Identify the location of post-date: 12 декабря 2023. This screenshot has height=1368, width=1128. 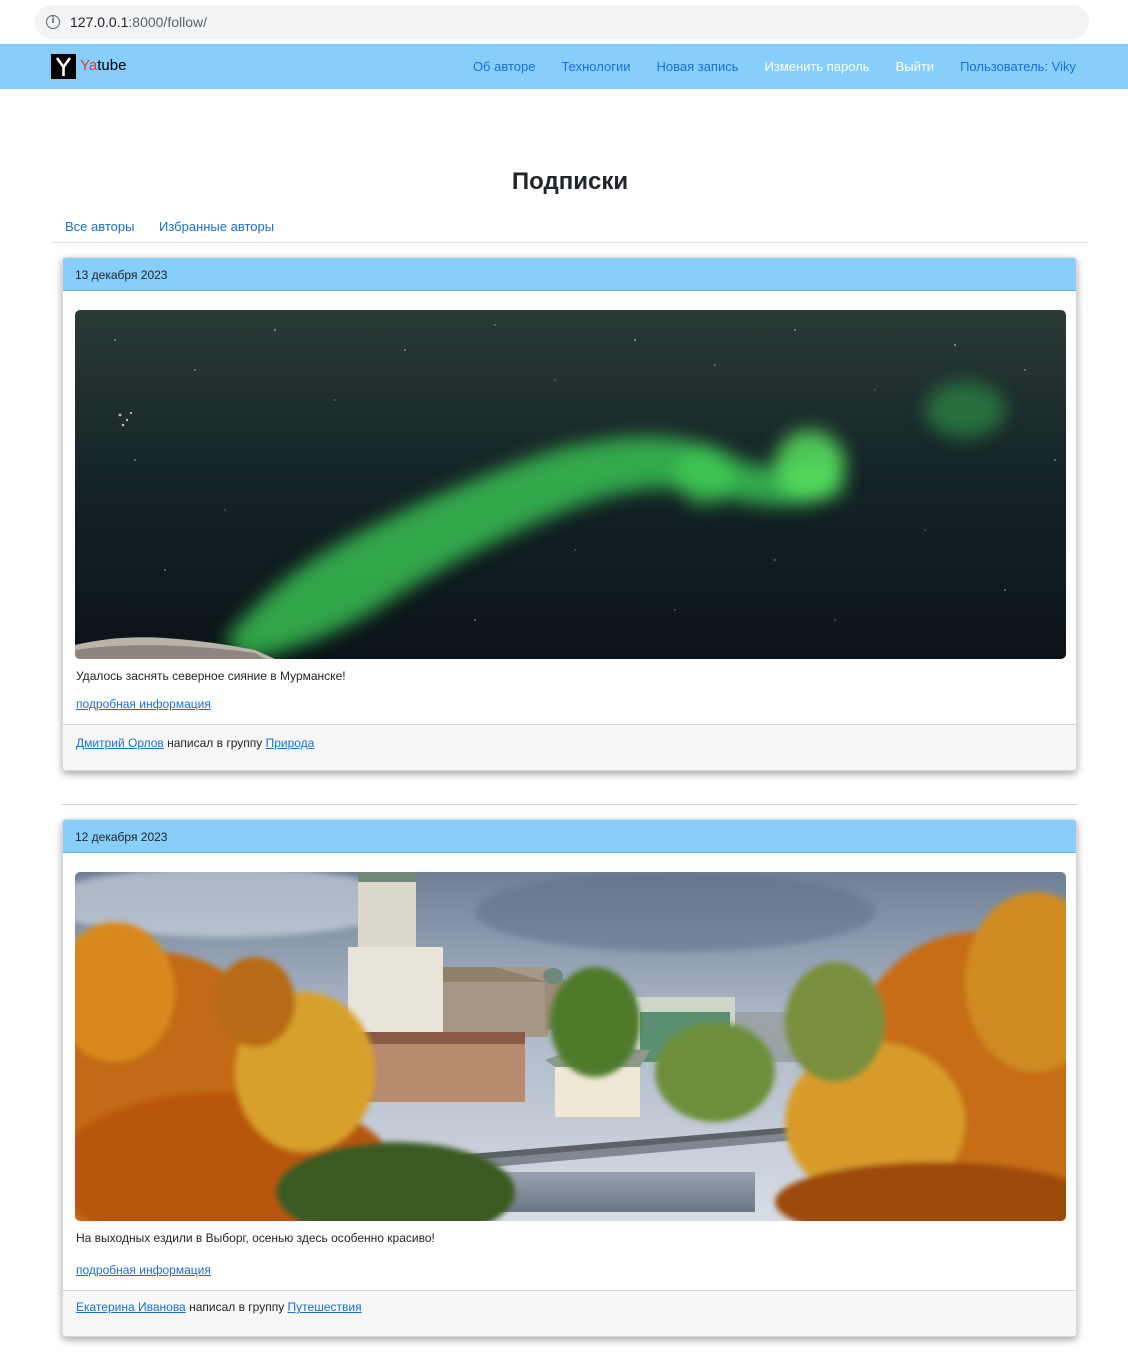
(569, 836).